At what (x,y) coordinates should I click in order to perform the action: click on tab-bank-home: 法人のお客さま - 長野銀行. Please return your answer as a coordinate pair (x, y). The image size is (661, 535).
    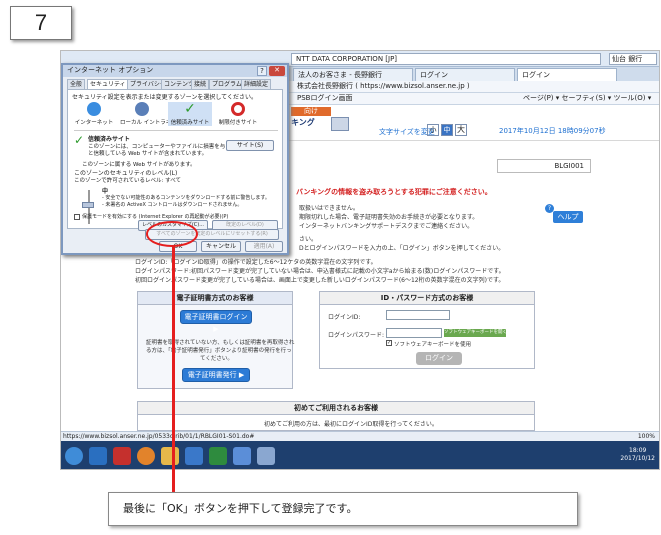
    Looking at the image, I should click on (353, 74).